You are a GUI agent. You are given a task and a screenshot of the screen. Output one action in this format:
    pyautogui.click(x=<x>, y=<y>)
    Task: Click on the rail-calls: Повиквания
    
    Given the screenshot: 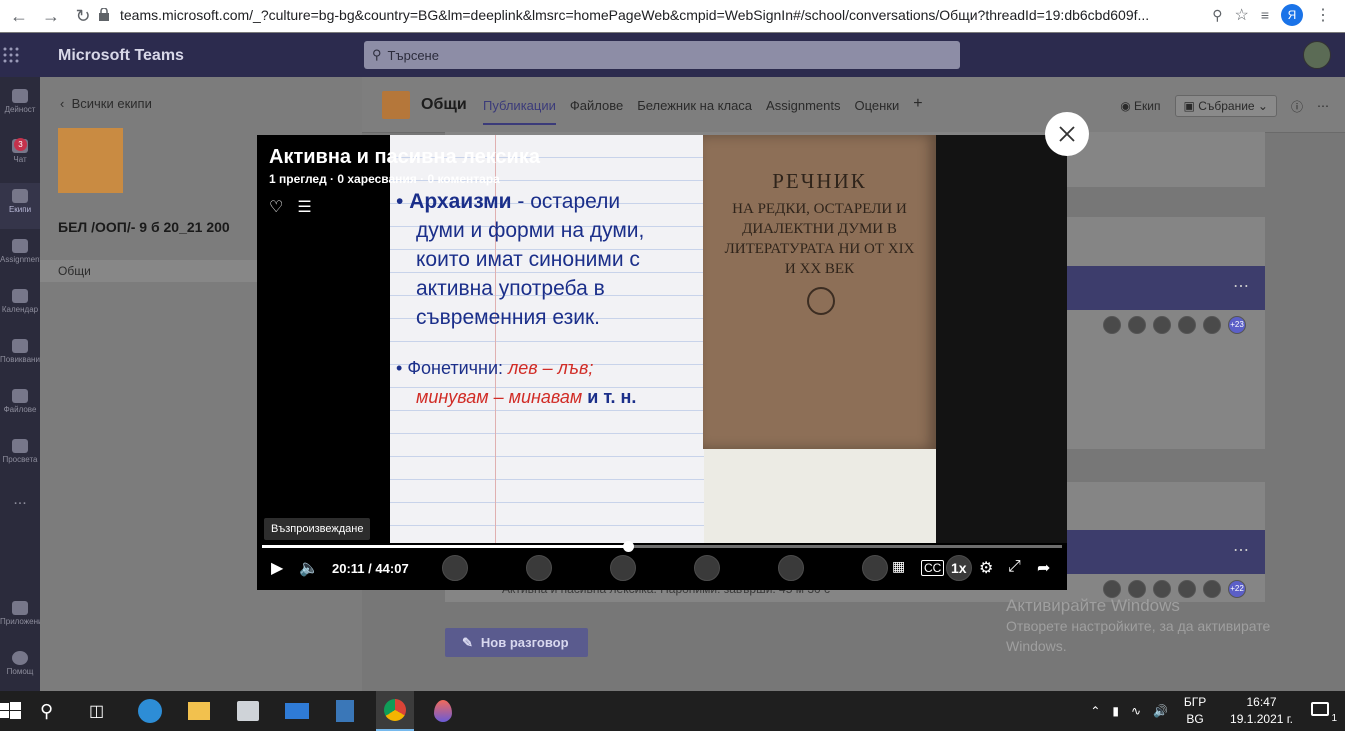 What is the action you would take?
    pyautogui.click(x=22, y=356)
    